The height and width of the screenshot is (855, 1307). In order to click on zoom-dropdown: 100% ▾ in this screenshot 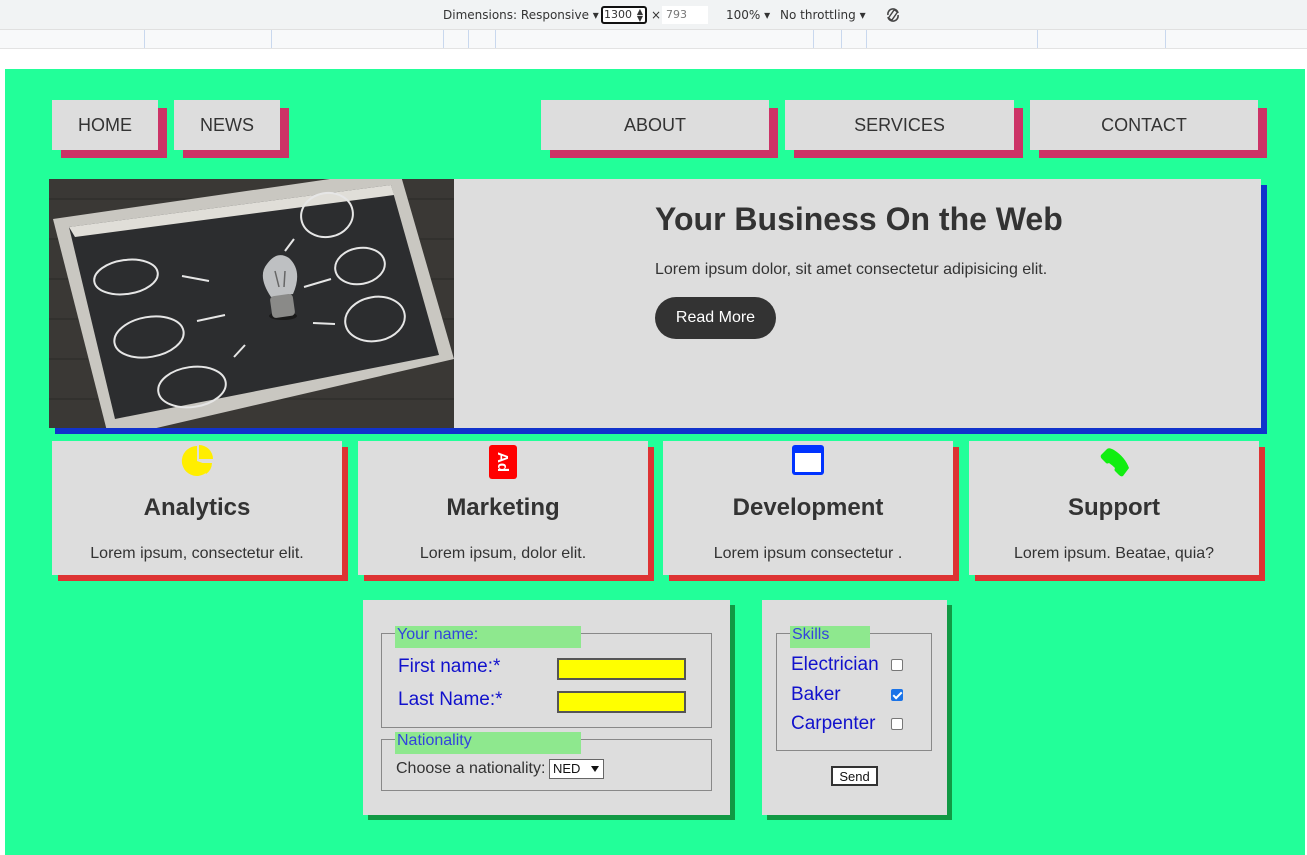, I will do `click(748, 15)`.